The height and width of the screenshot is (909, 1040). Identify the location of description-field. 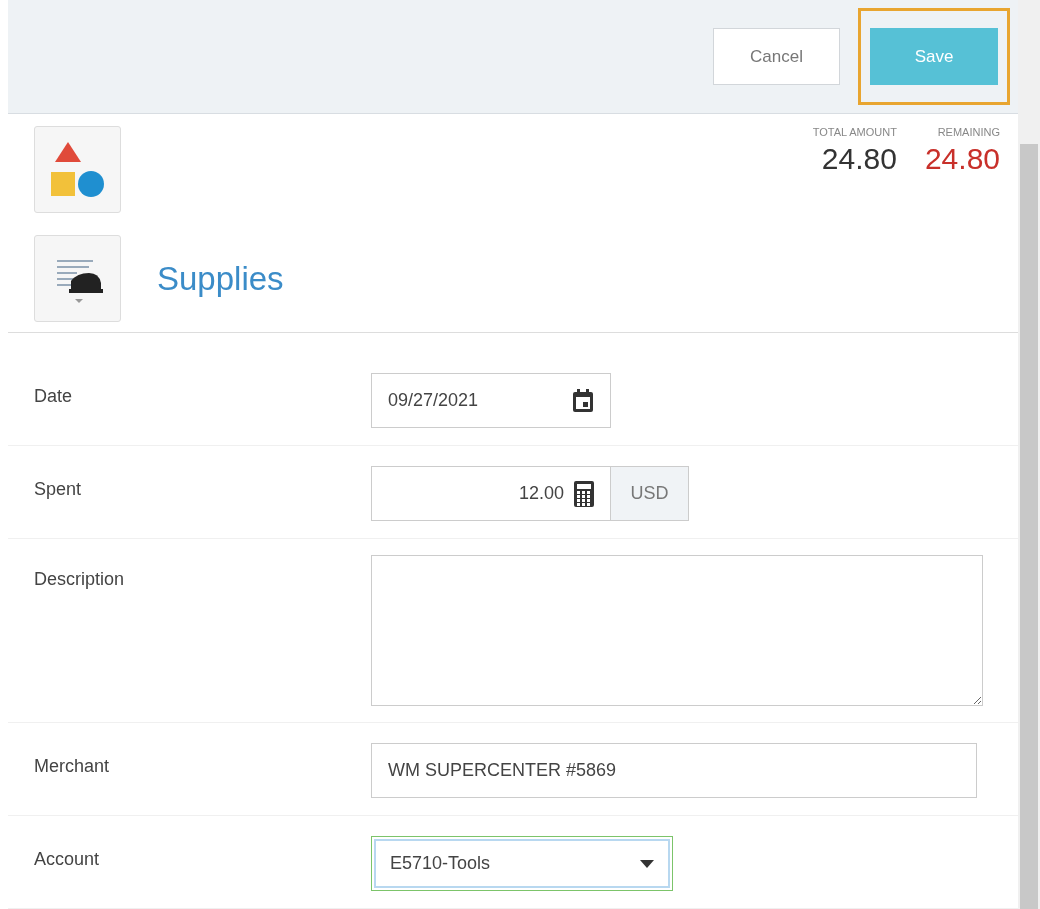
(677, 630).